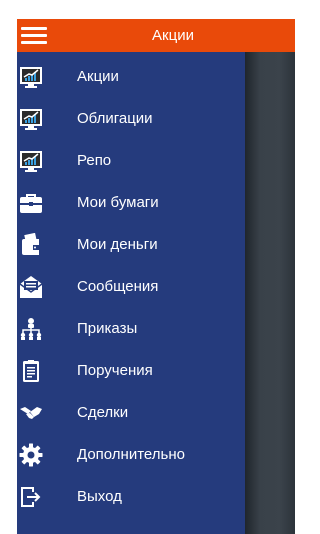 Image resolution: width=320 pixels, height=534 pixels. What do you see at coordinates (131, 161) in the screenshot?
I see `menu-item-repo: Репо` at bounding box center [131, 161].